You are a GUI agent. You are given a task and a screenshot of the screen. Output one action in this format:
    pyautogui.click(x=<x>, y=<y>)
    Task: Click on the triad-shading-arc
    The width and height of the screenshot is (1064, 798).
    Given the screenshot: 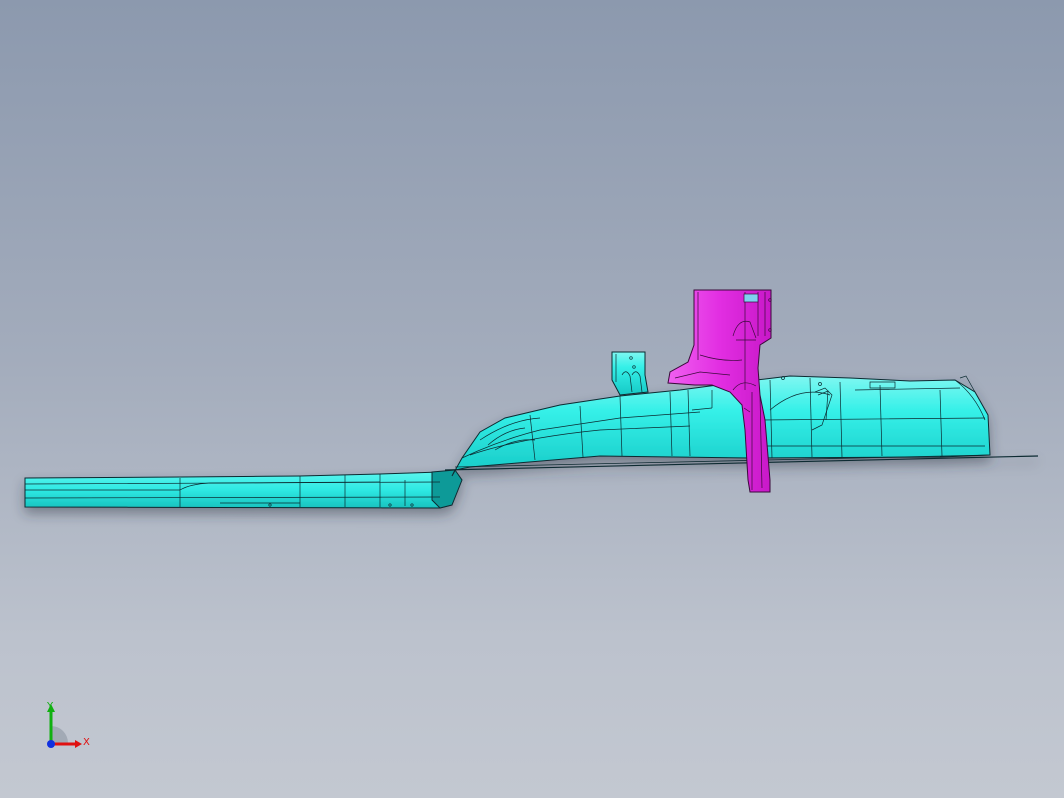 What is the action you would take?
    pyautogui.click(x=59, y=734)
    